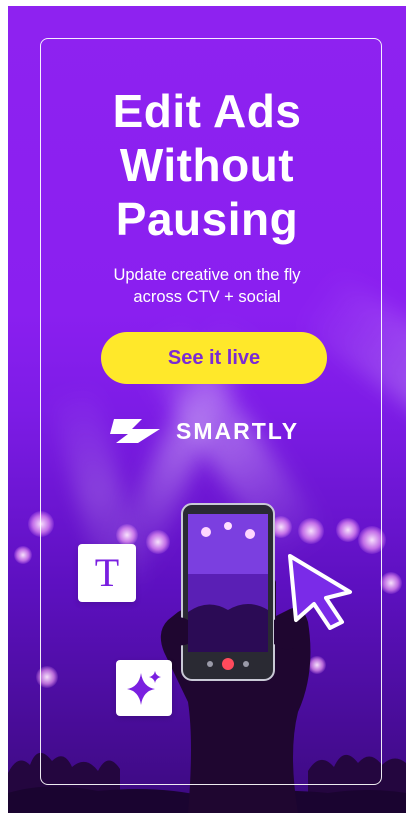 Image resolution: width=410 pixels, height=817 pixels. What do you see at coordinates (135, 431) in the screenshot?
I see `bolt-logo-icon` at bounding box center [135, 431].